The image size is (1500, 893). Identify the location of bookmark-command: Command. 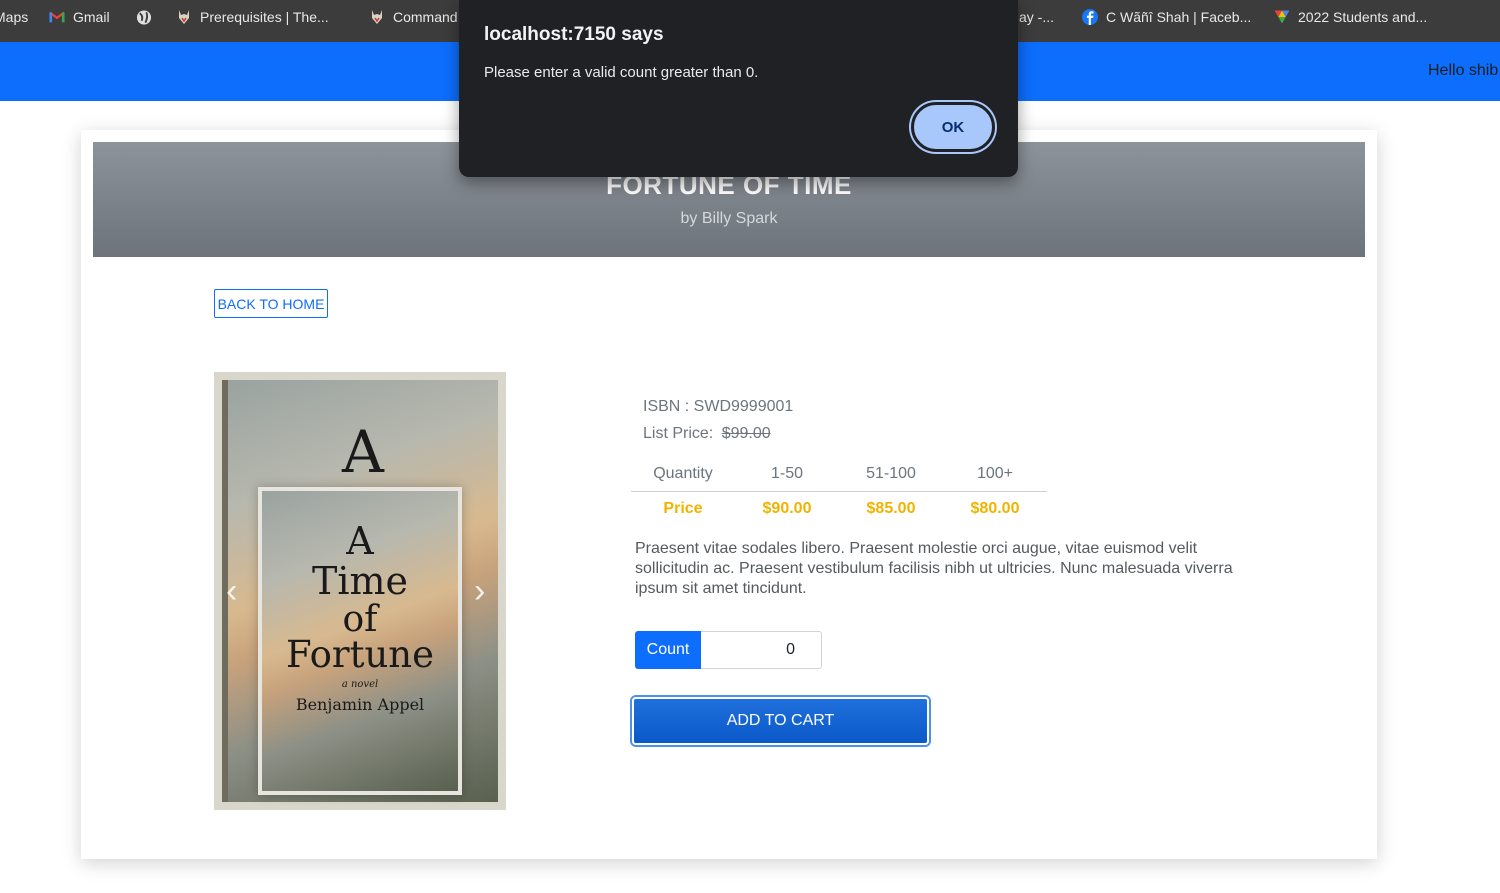
(413, 17).